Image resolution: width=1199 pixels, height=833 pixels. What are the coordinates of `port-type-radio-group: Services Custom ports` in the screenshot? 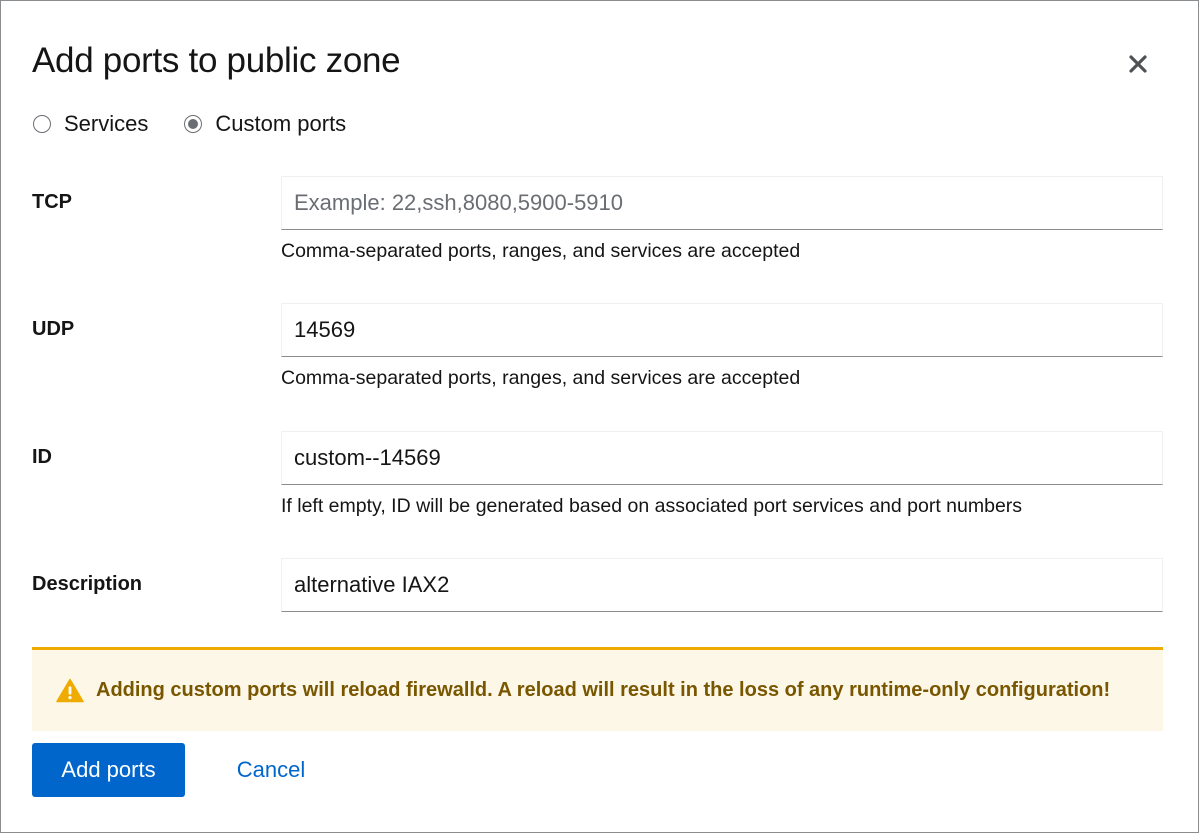 It's located at (207, 124).